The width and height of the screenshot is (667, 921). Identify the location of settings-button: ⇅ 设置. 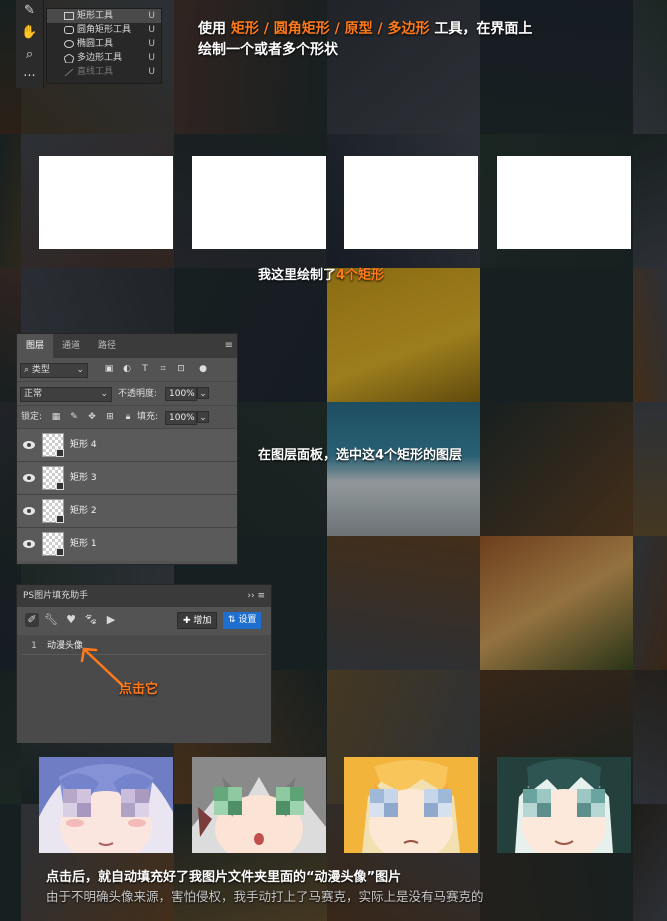
(242, 620).